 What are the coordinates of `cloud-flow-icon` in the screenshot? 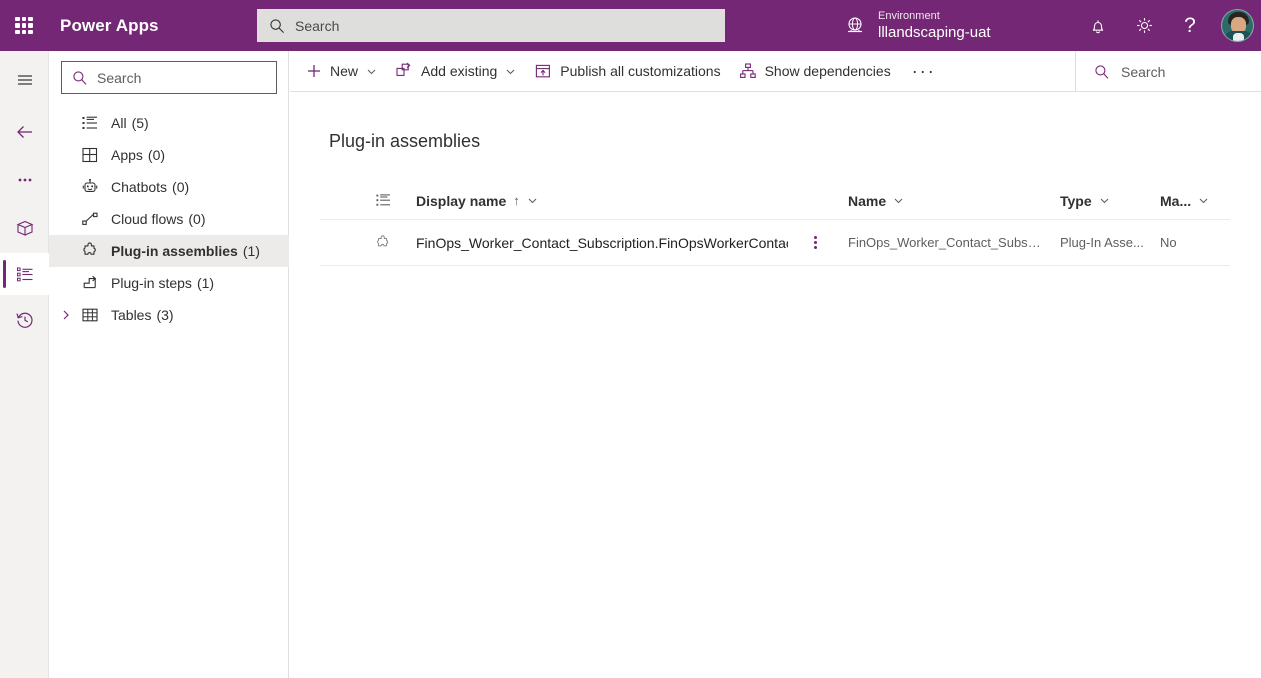 It's located at (90, 219).